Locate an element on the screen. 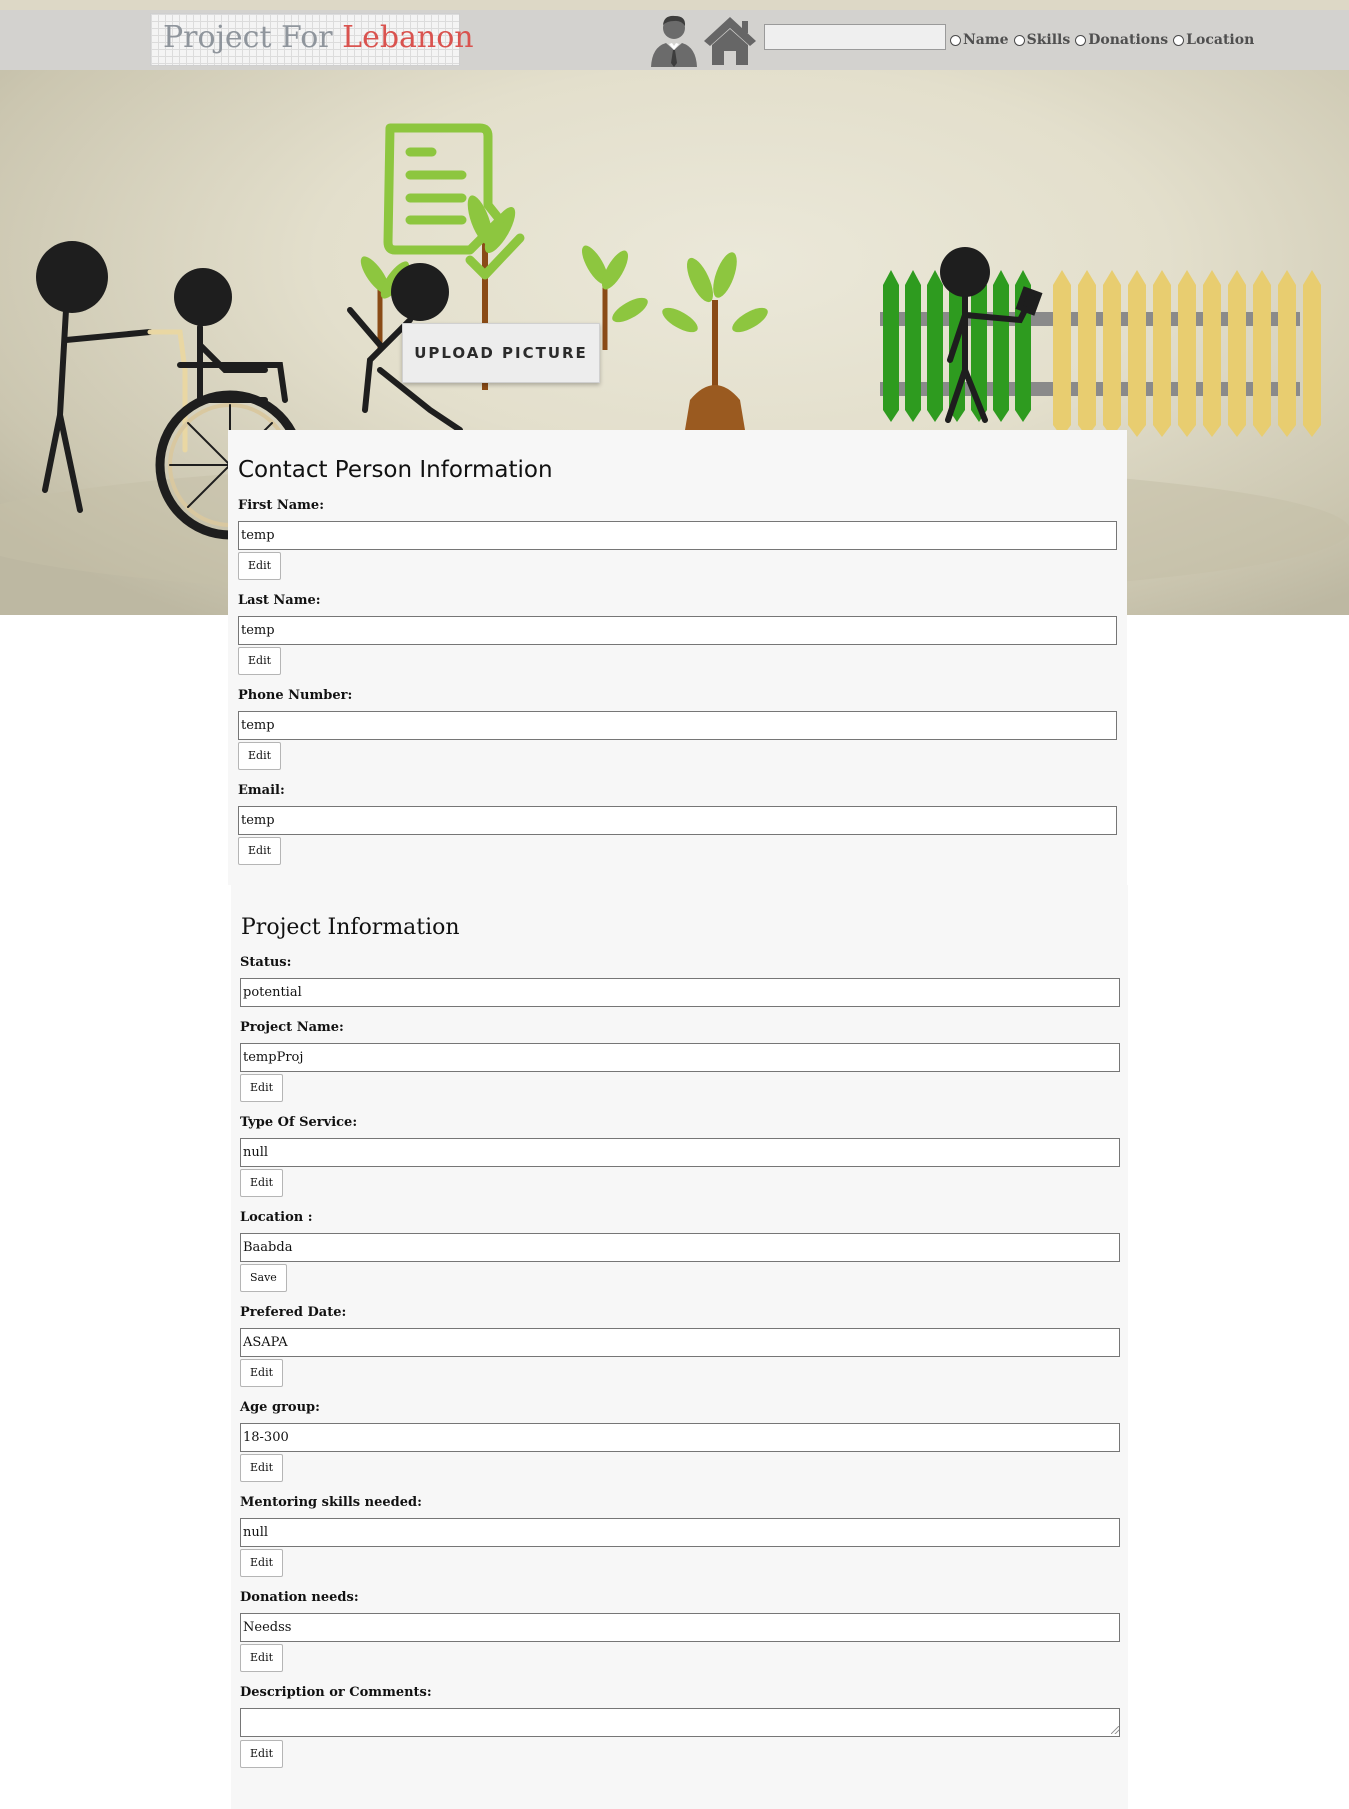  preferred-date-edit-button: Edit is located at coordinates (262, 1373).